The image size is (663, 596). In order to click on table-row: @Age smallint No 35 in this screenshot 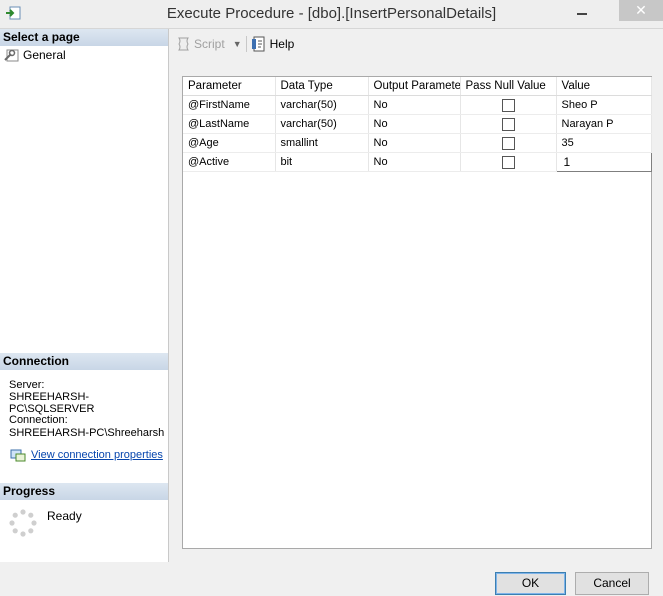, I will do `click(417, 143)`.